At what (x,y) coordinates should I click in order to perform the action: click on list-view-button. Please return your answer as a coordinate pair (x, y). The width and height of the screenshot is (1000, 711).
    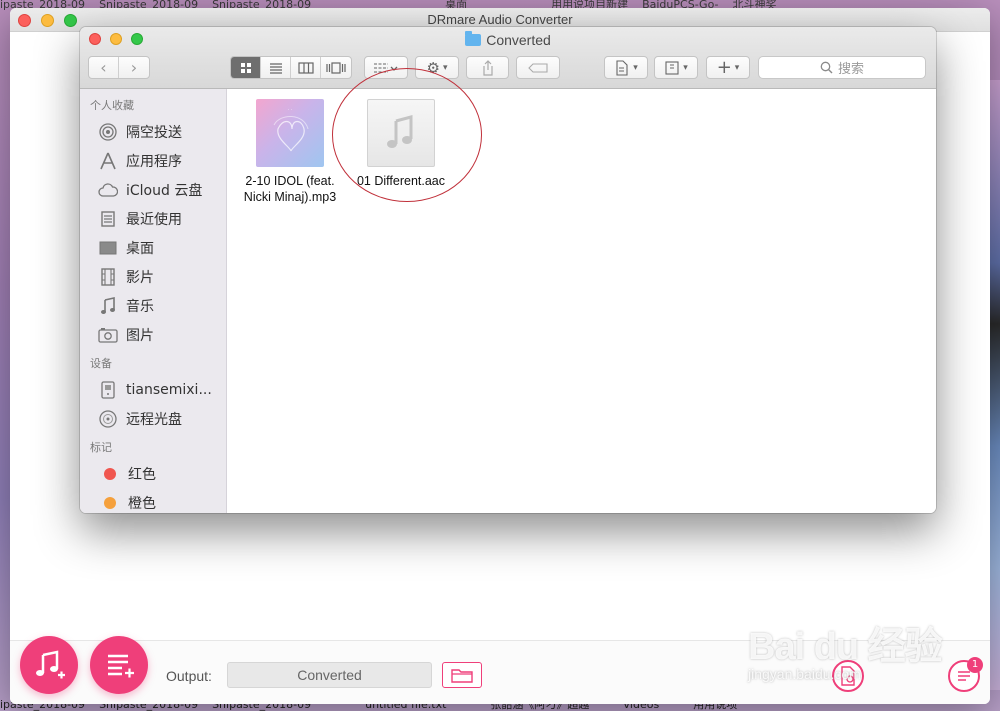
    Looking at the image, I should click on (276, 67).